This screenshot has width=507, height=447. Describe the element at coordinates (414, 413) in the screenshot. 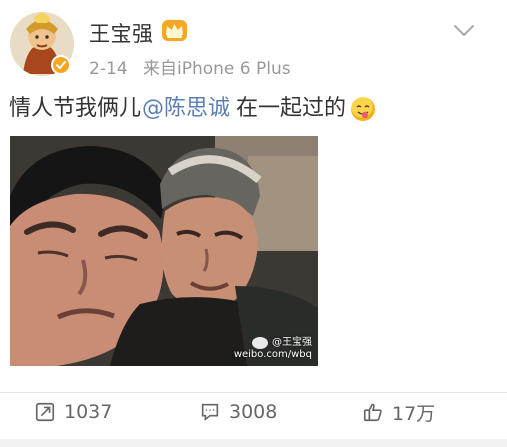

I see `like-count: 17万` at that location.